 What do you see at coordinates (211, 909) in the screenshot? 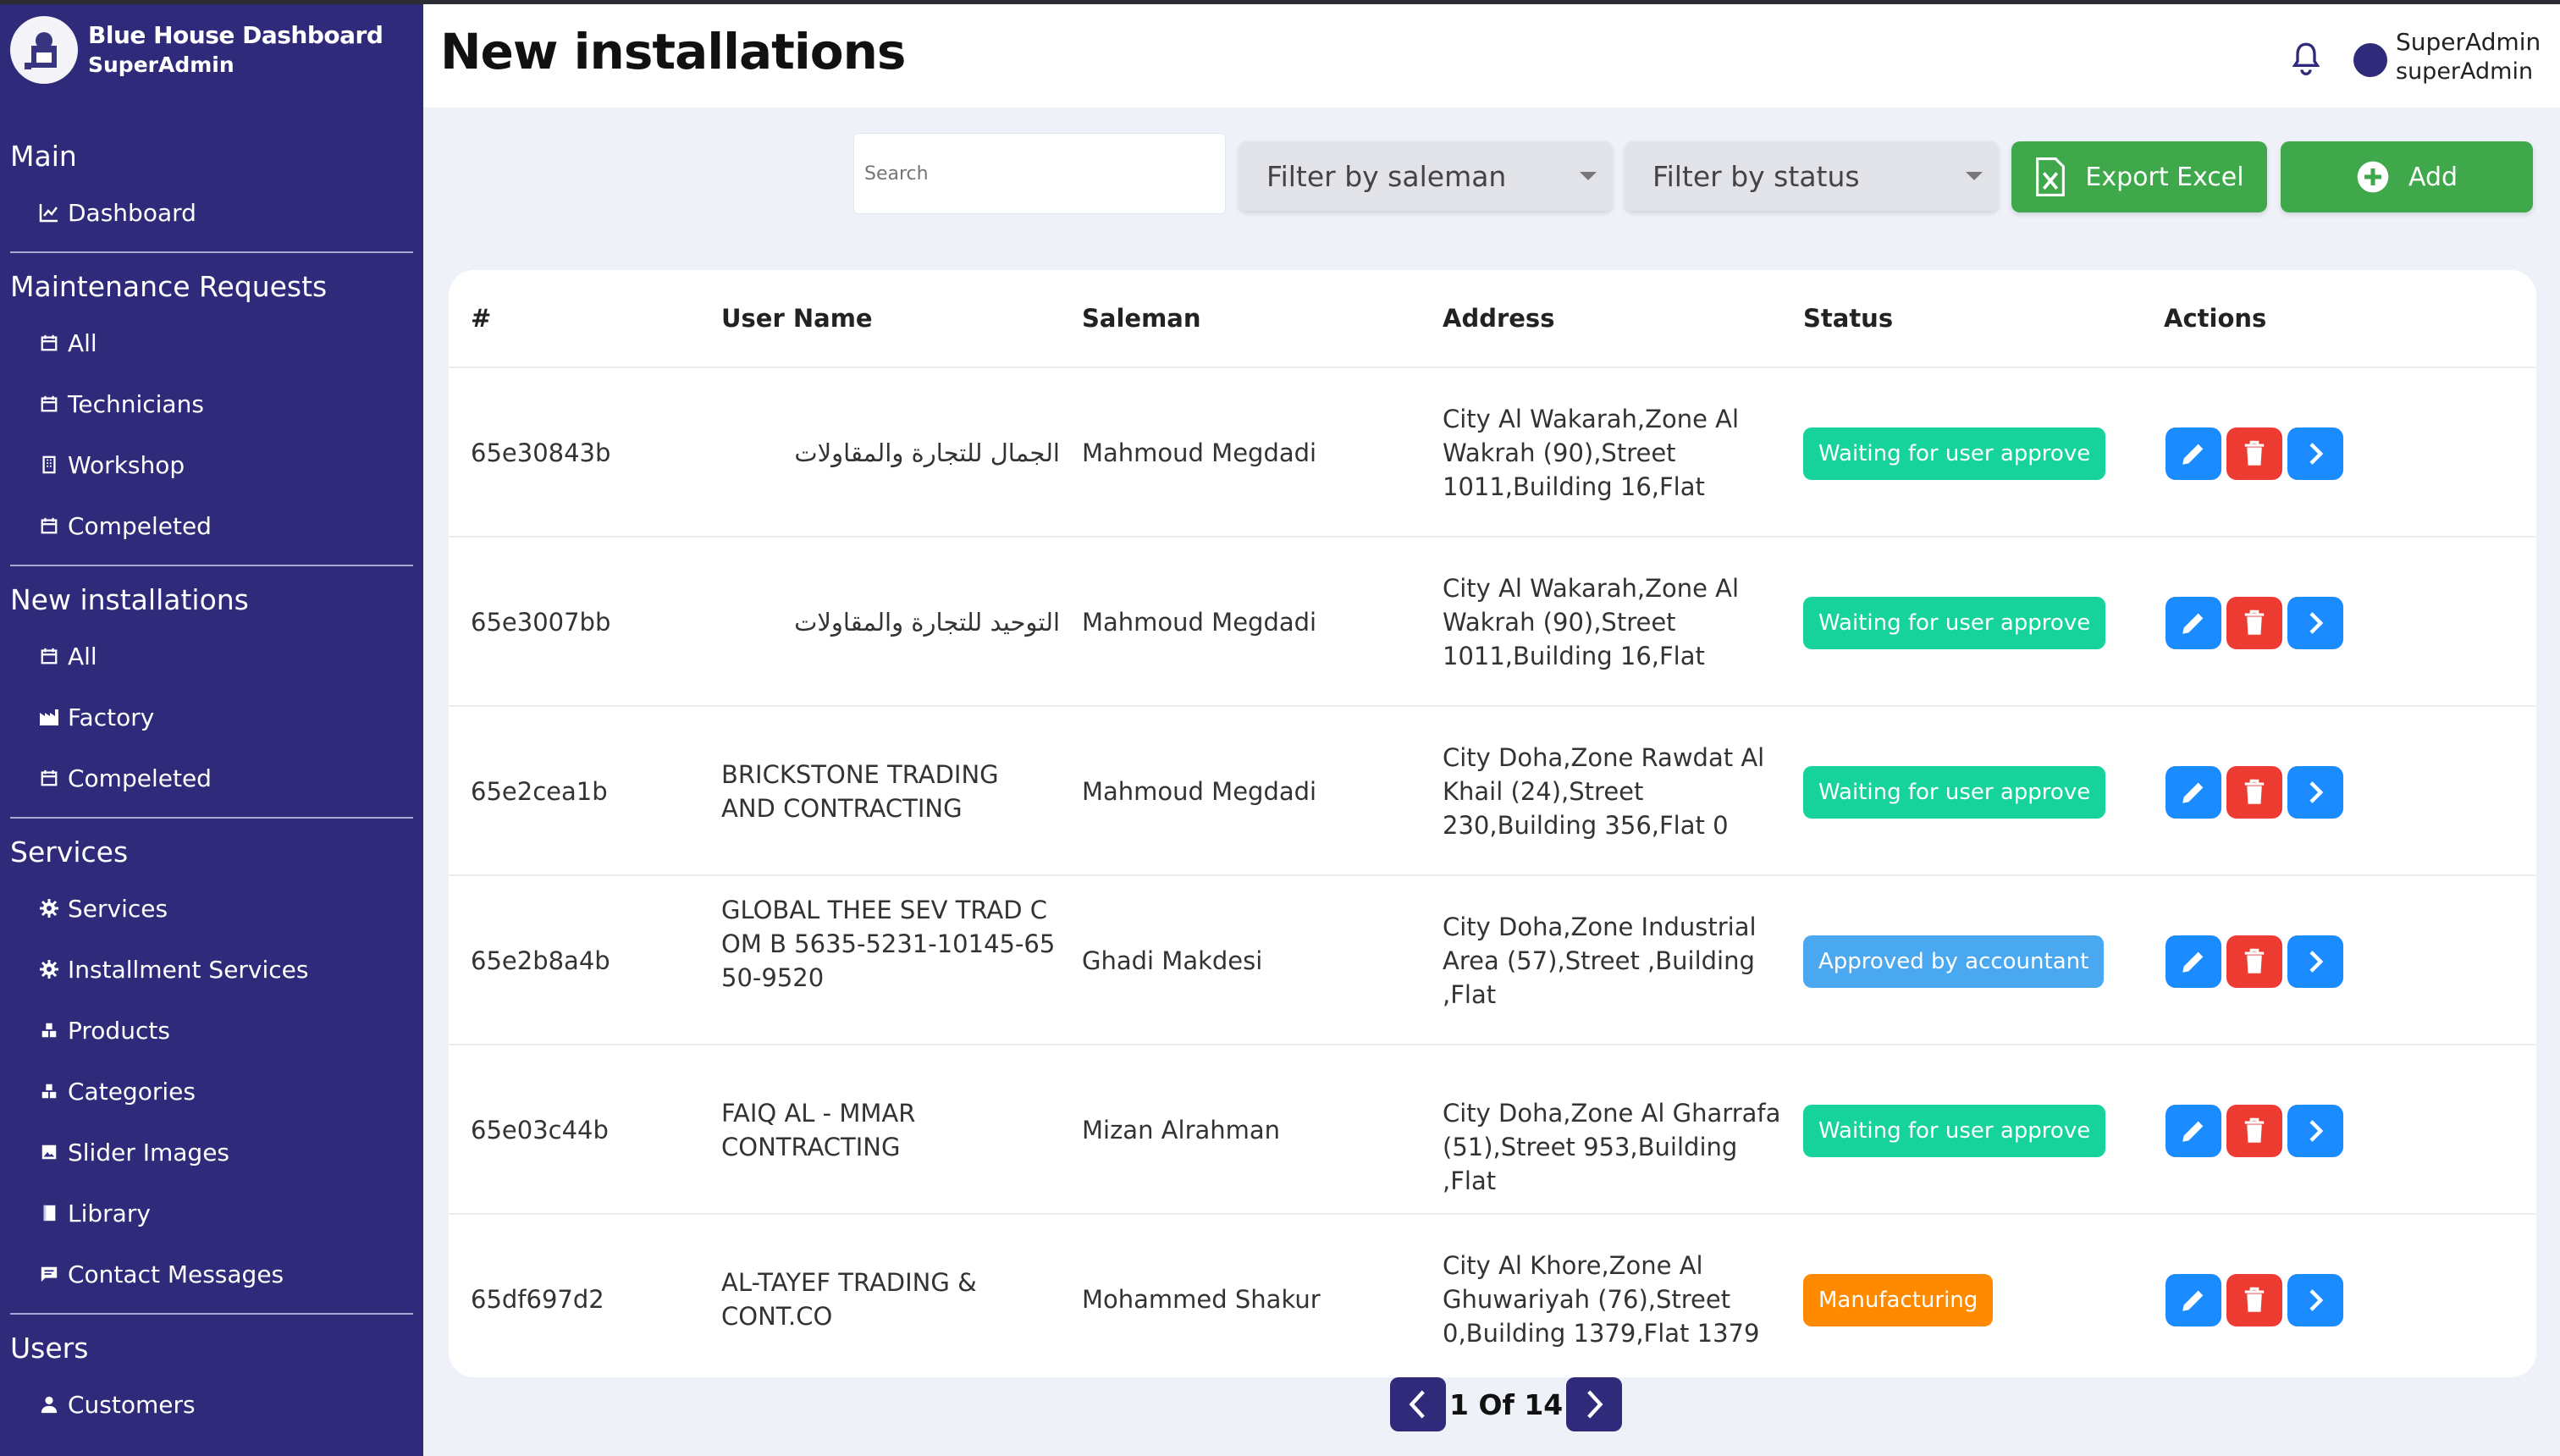
I see `sidebar-item-services: Services` at bounding box center [211, 909].